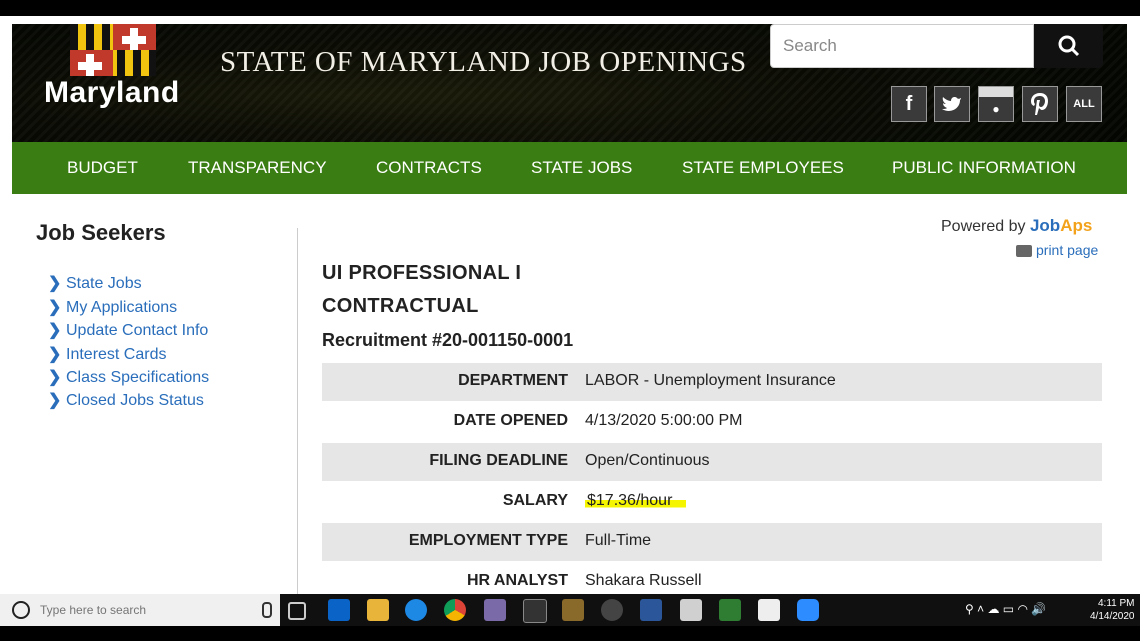  I want to click on sidebar-link-my-applications: ❯ My Applications, so click(112, 307).